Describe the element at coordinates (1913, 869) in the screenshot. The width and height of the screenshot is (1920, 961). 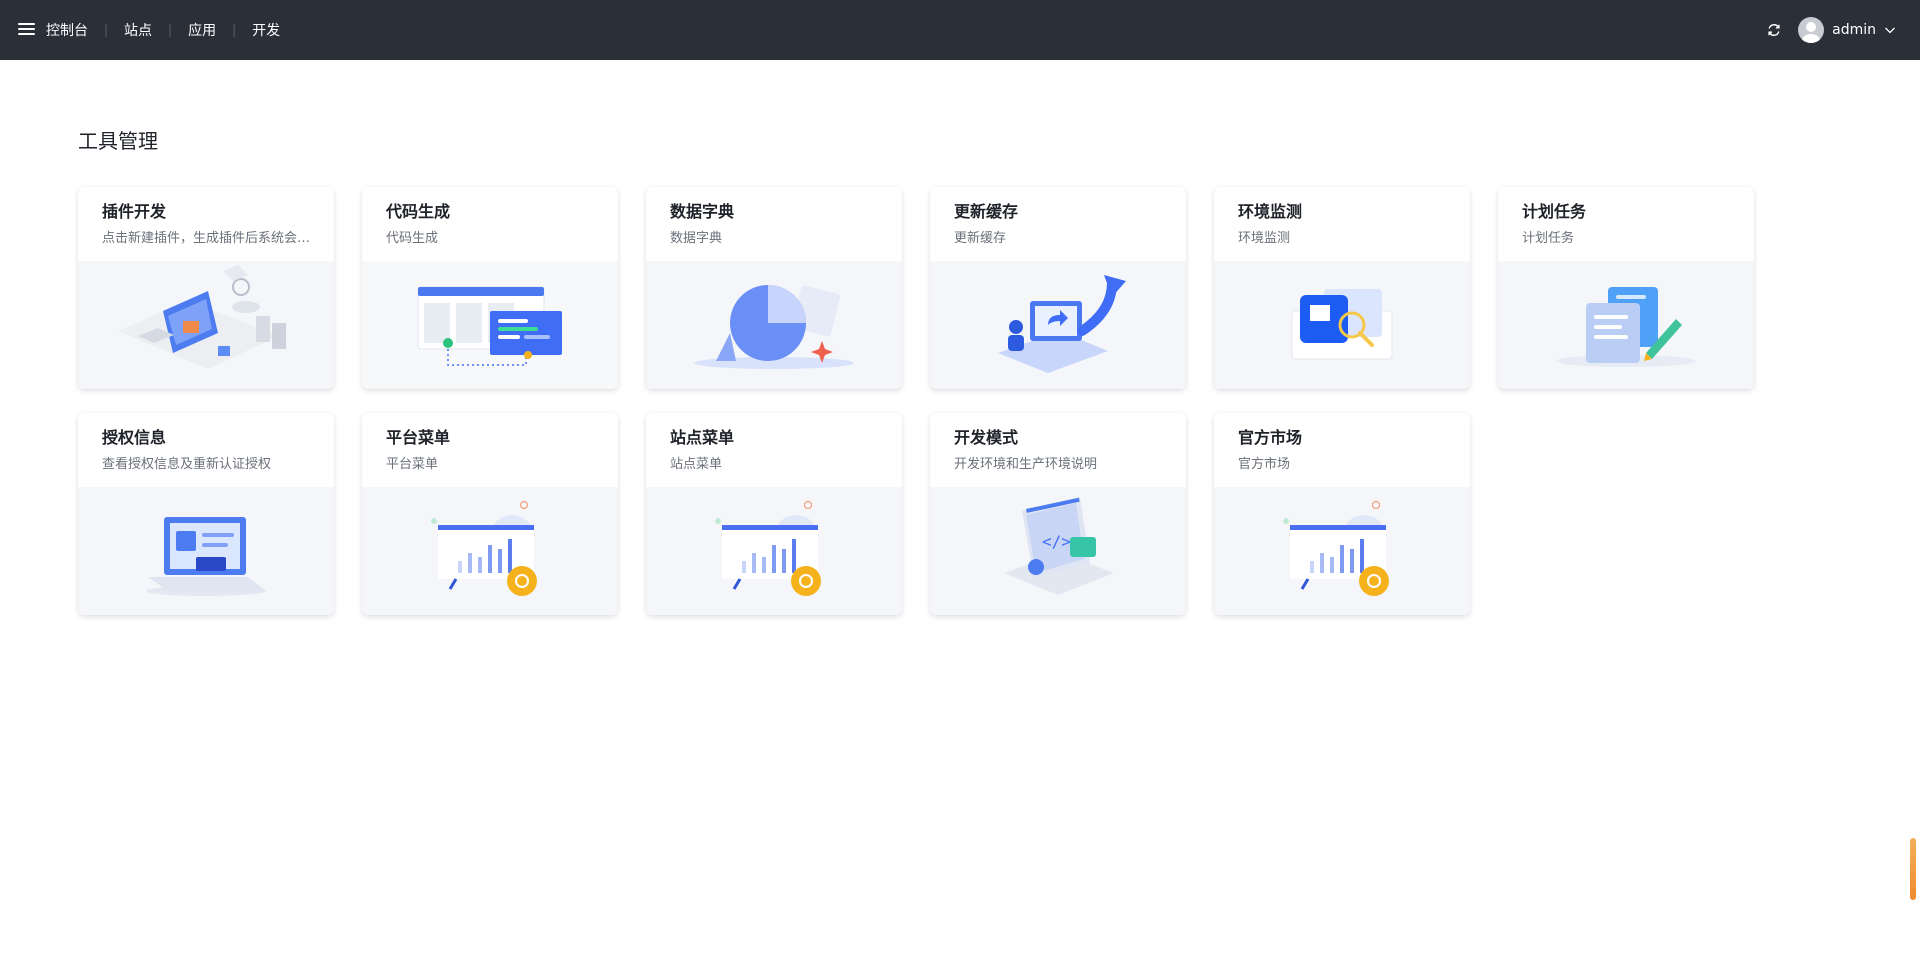
I see `scrollbar-thumb` at that location.